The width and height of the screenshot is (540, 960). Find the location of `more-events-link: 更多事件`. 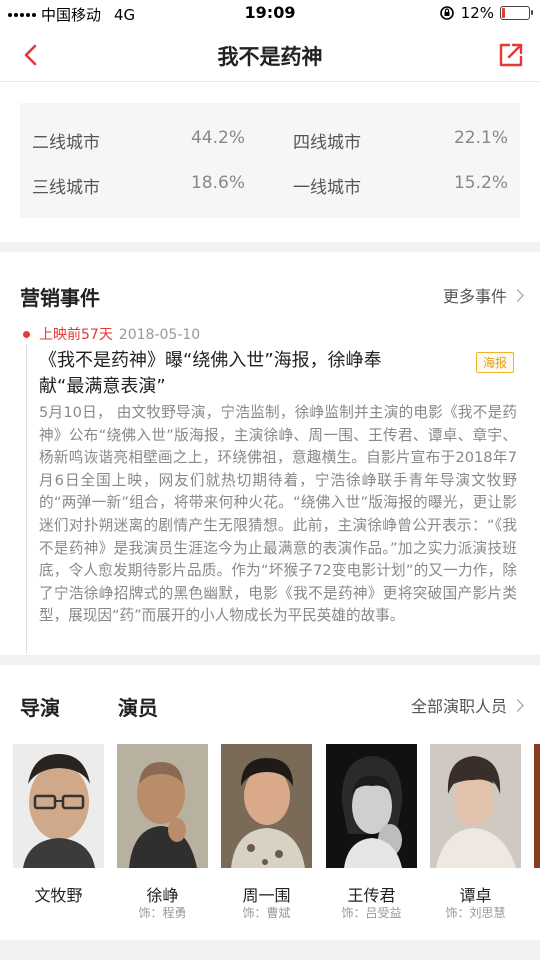

more-events-link: 更多事件 is located at coordinates (483, 295).